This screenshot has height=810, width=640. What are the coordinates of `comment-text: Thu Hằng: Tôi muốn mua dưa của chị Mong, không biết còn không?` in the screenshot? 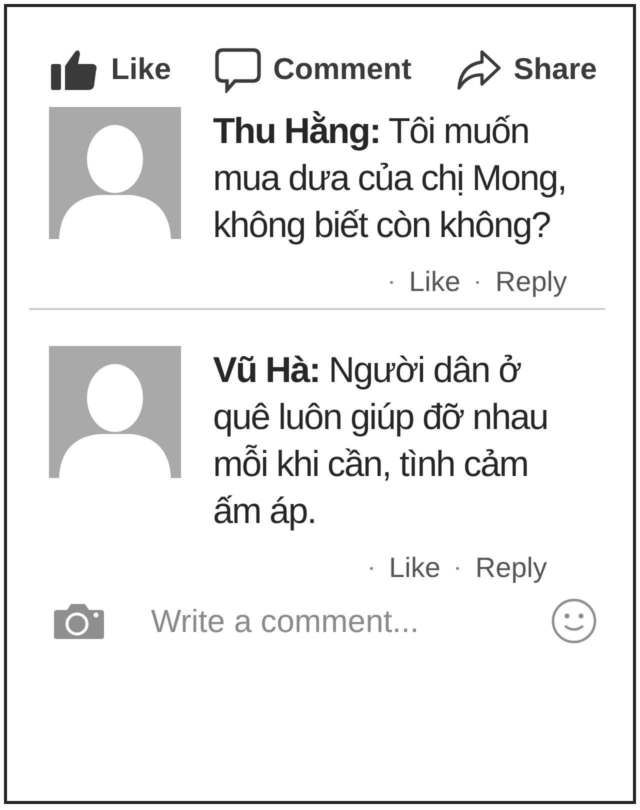 It's located at (390, 178).